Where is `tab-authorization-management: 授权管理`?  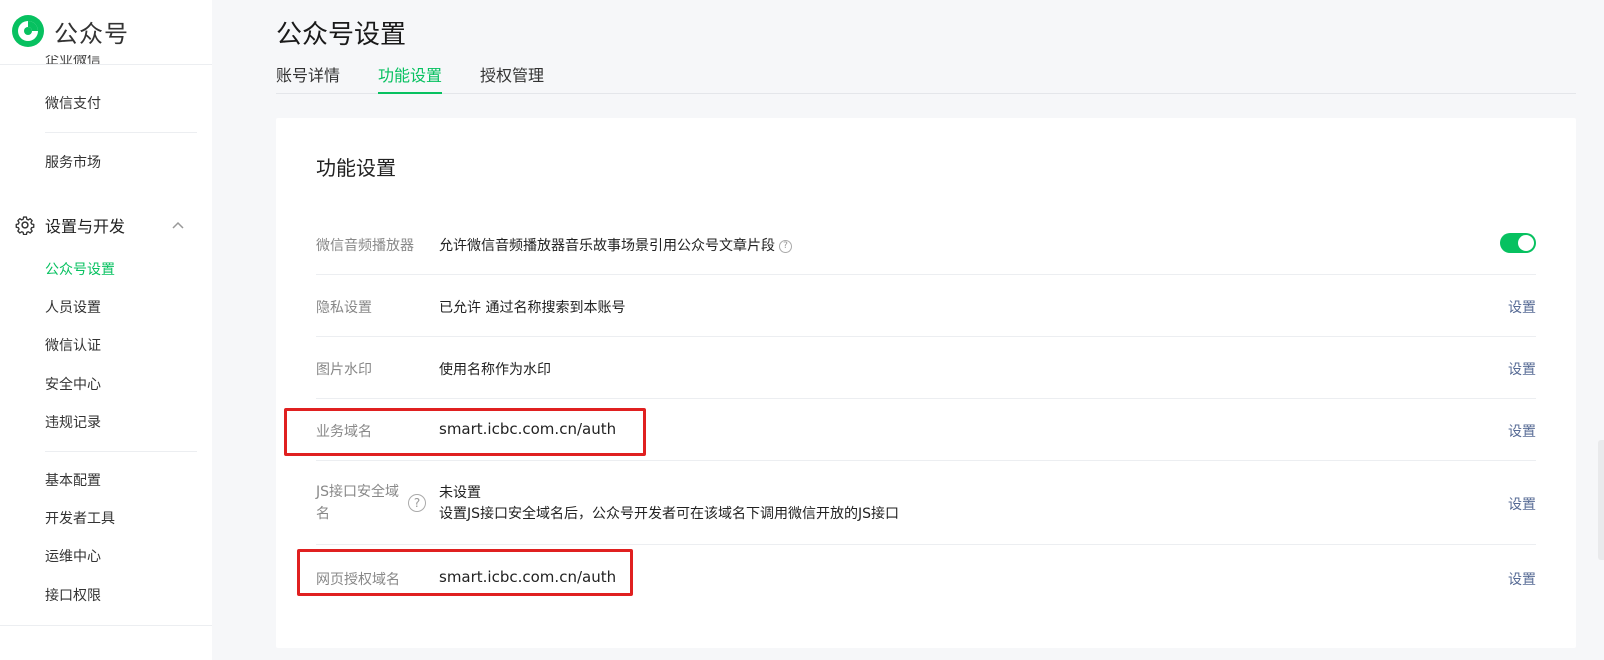 tab-authorization-management: 授权管理 is located at coordinates (512, 80).